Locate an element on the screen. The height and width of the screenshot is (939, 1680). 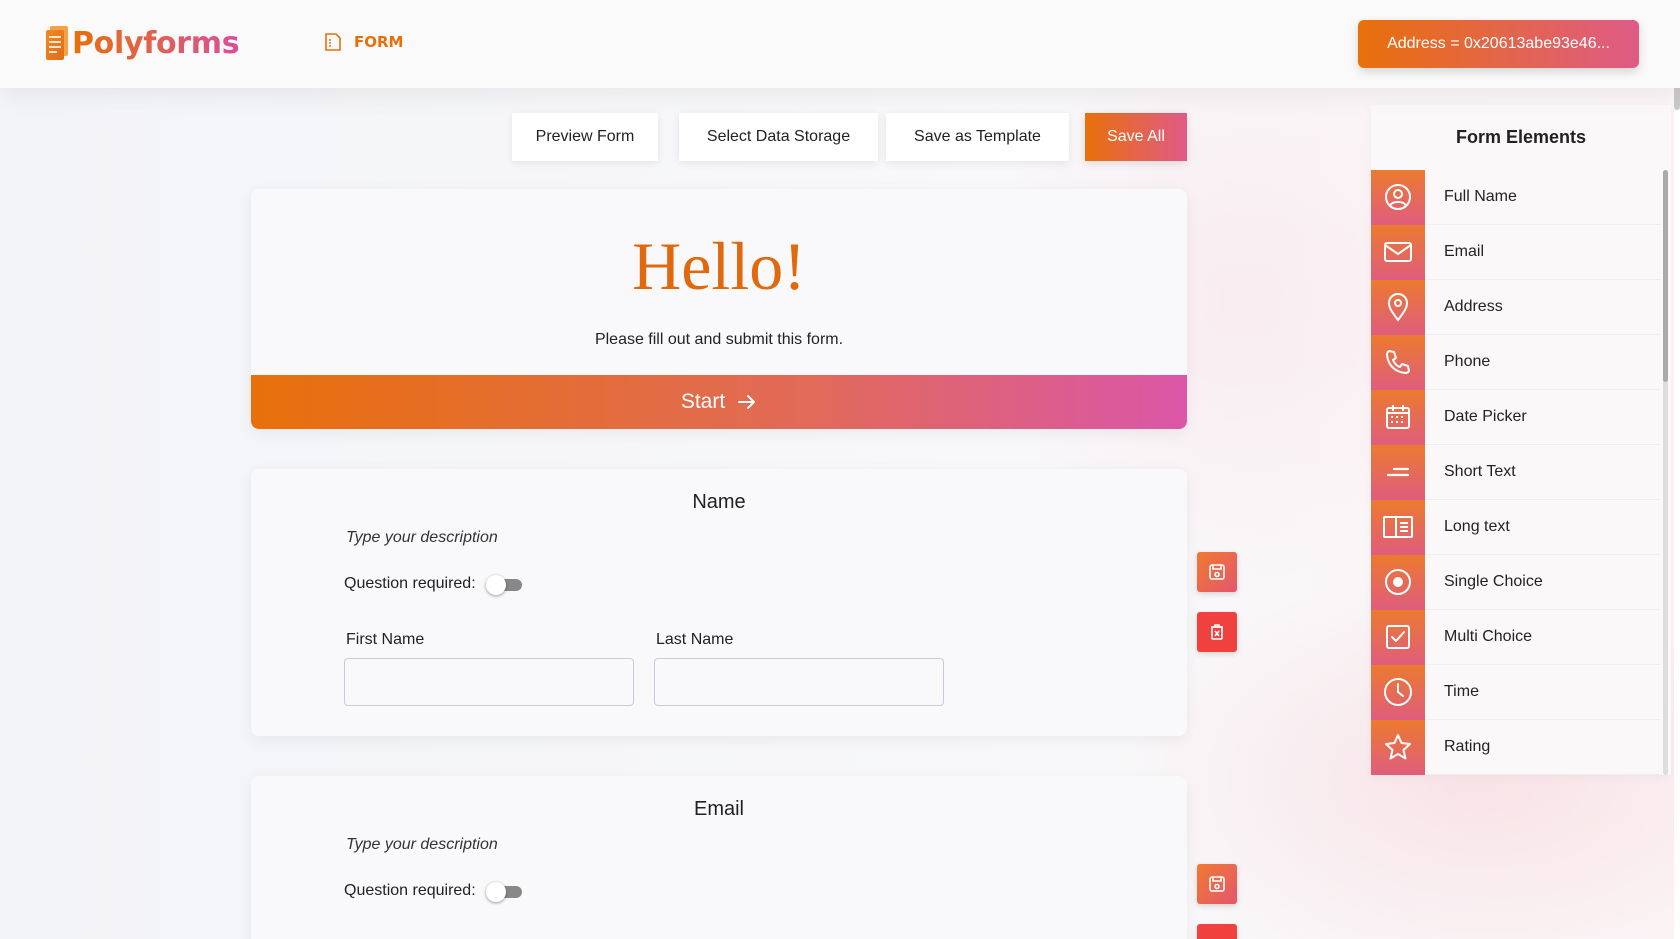
panel-title: Form Elements is located at coordinates (1521, 137).